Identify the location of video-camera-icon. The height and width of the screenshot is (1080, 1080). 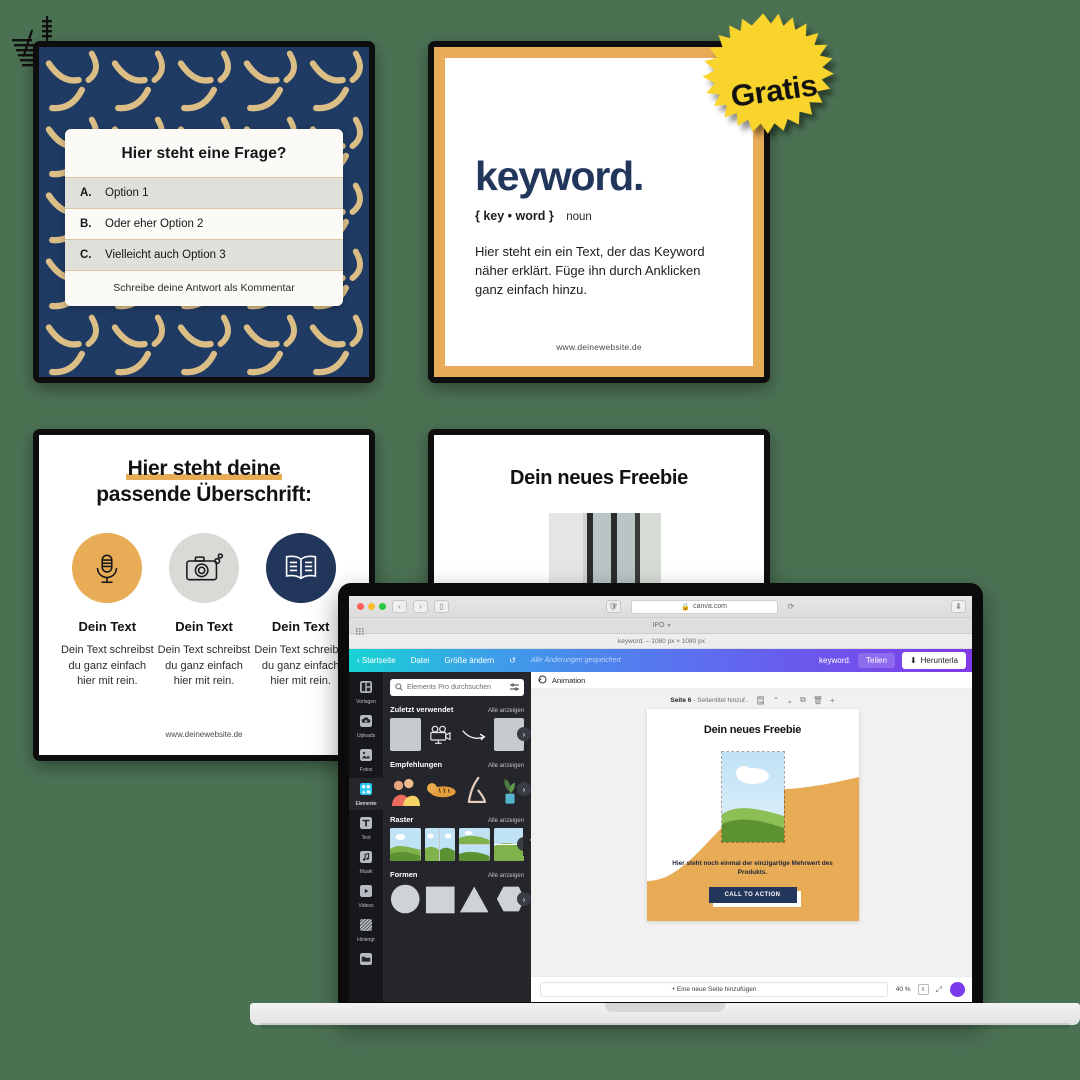
(439, 734).